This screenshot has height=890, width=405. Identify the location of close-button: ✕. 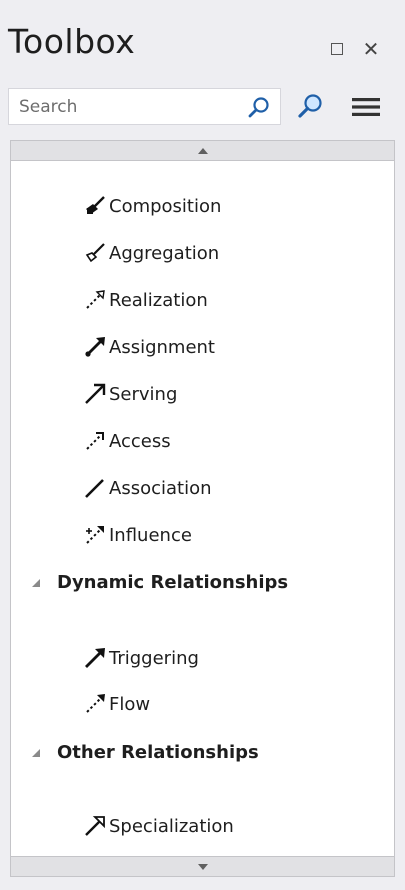
(371, 49).